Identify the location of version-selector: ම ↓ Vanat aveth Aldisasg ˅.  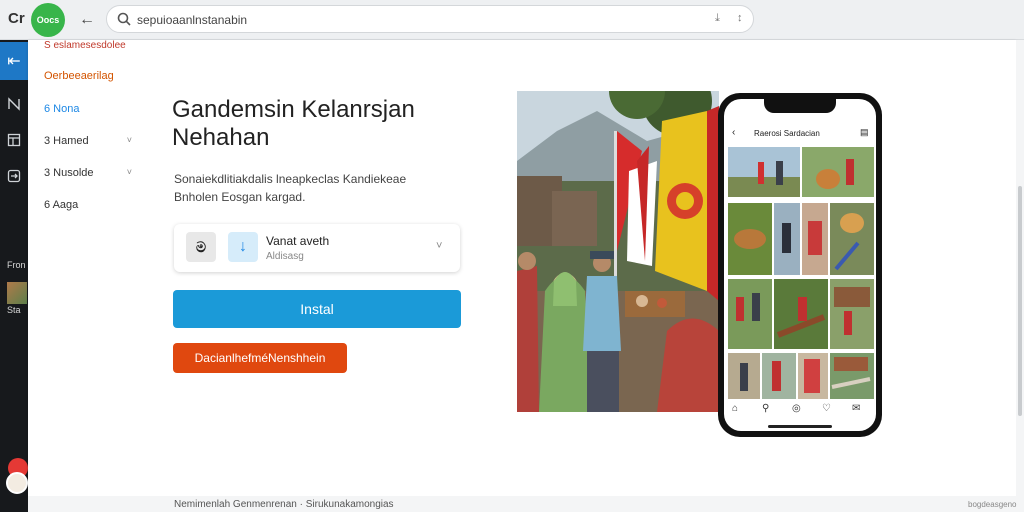
(317, 248).